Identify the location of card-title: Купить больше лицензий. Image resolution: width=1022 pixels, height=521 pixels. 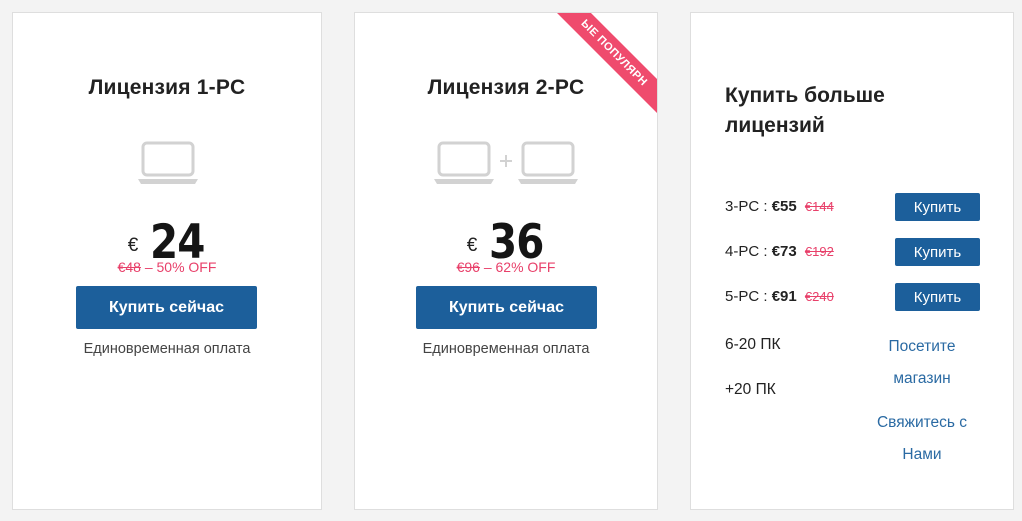
(805, 110).